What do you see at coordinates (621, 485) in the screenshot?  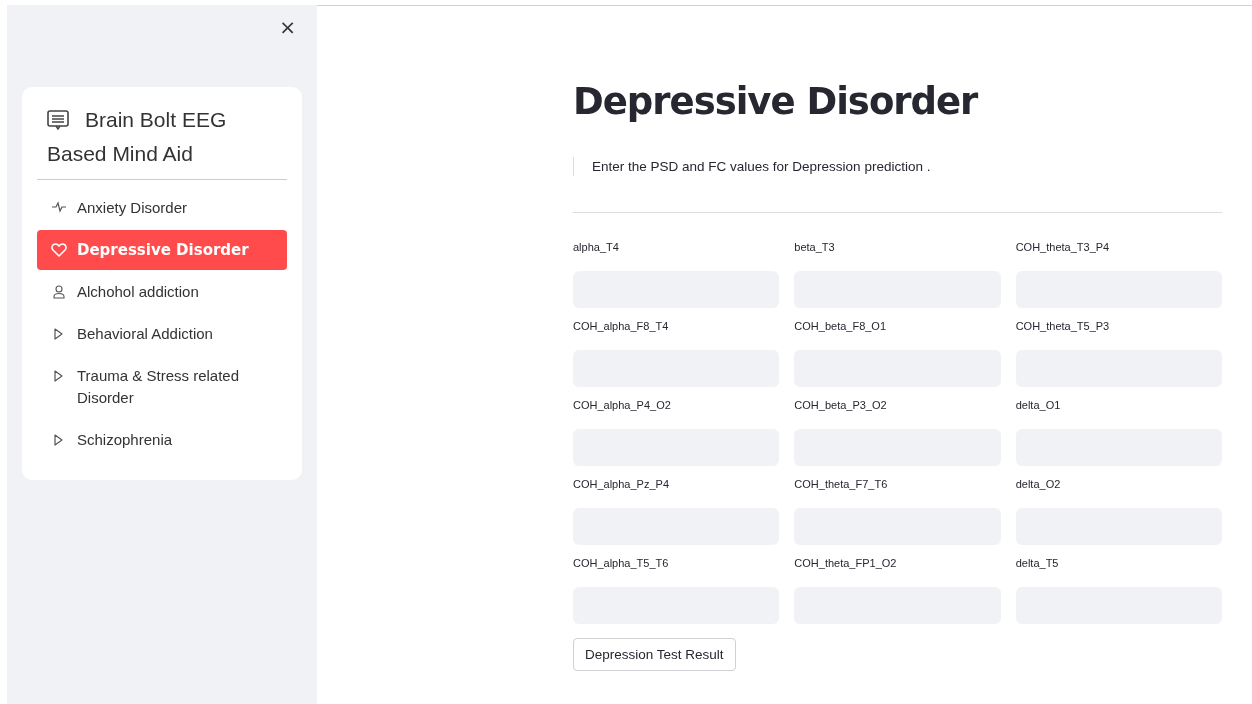 I see `field-label: COH_alpha_Pz_P4` at bounding box center [621, 485].